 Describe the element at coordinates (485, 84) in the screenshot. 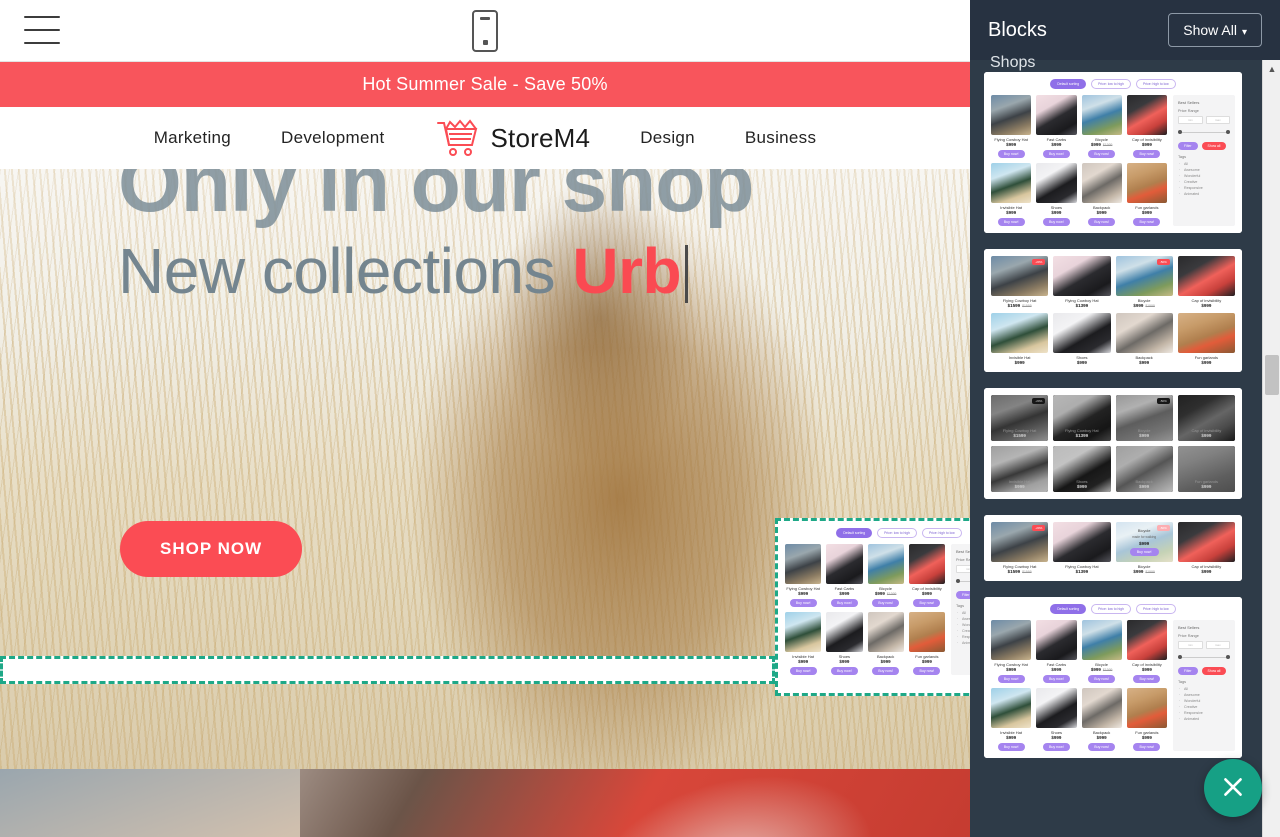

I see `promo-bar: Hot Summer Sale - Save 50%` at that location.